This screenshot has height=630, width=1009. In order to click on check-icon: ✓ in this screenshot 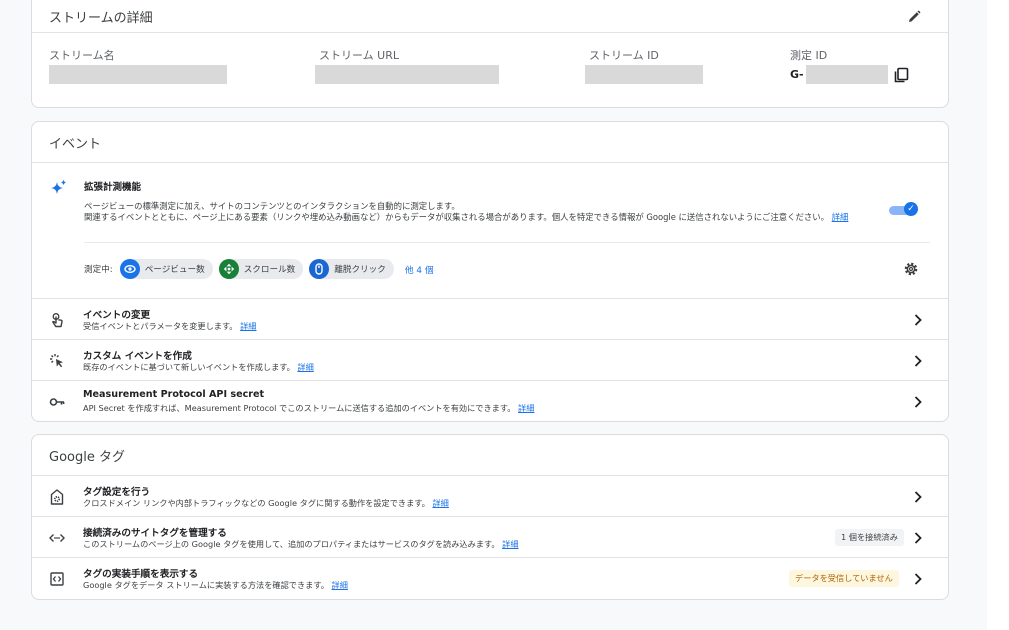, I will do `click(911, 209)`.